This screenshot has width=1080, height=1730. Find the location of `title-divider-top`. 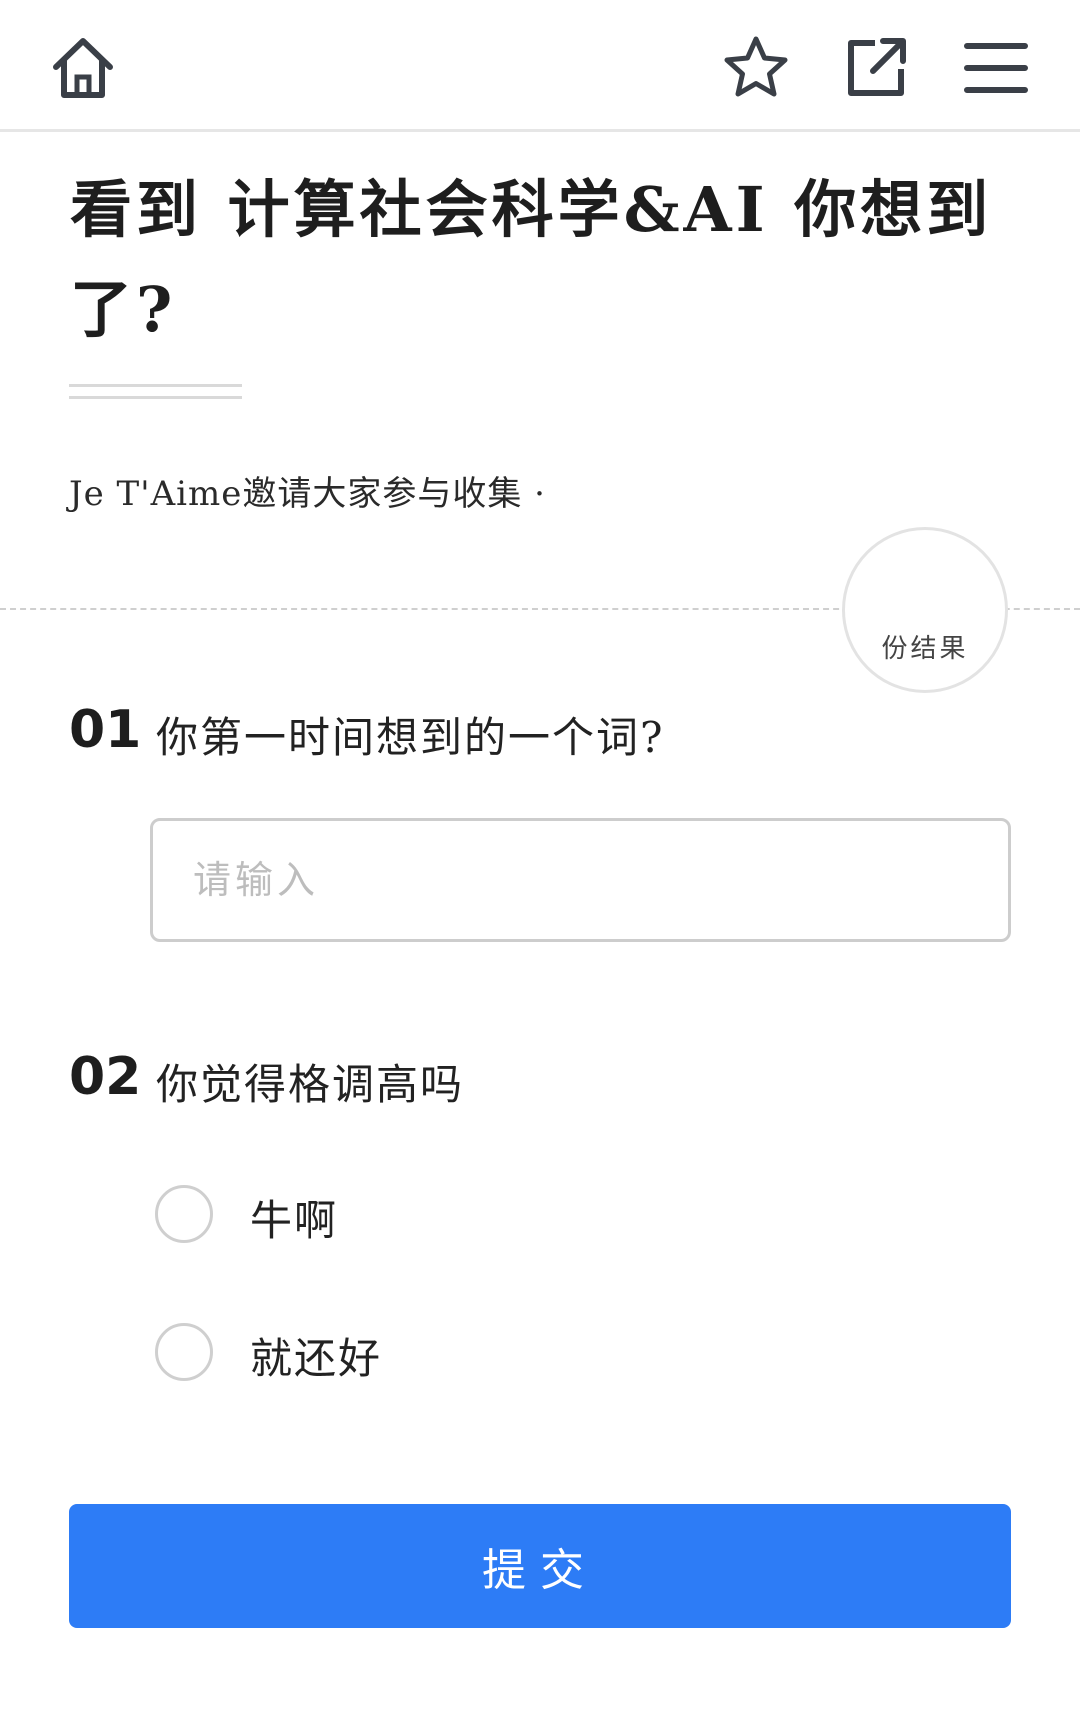

title-divider-top is located at coordinates (155, 385).